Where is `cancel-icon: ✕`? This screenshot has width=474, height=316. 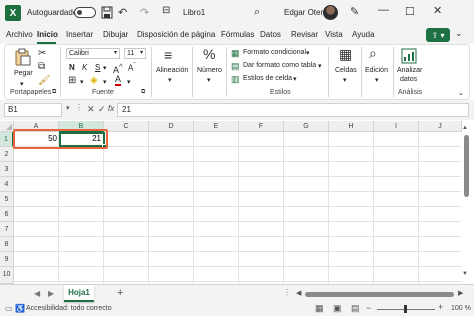
cancel-icon: ✕ is located at coordinates (91, 109).